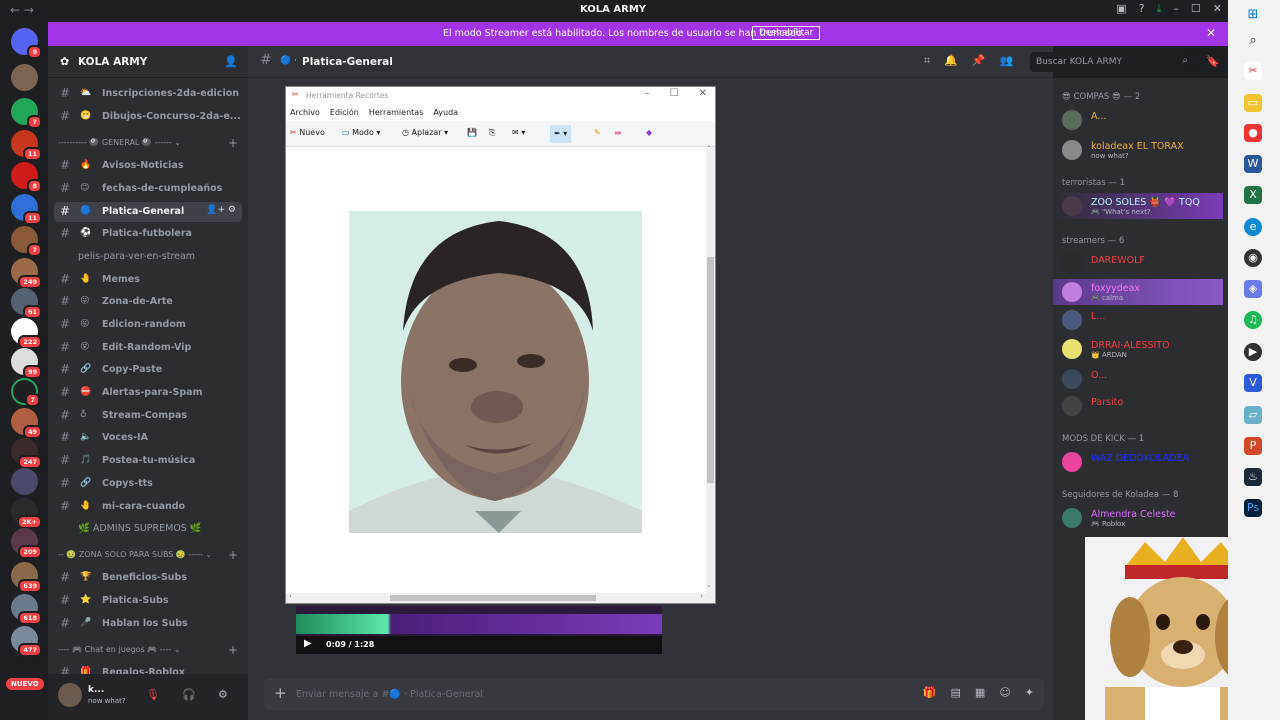  What do you see at coordinates (148, 484) in the screenshot?
I see `channel-item: # 🔗 Copys-tts` at bounding box center [148, 484].